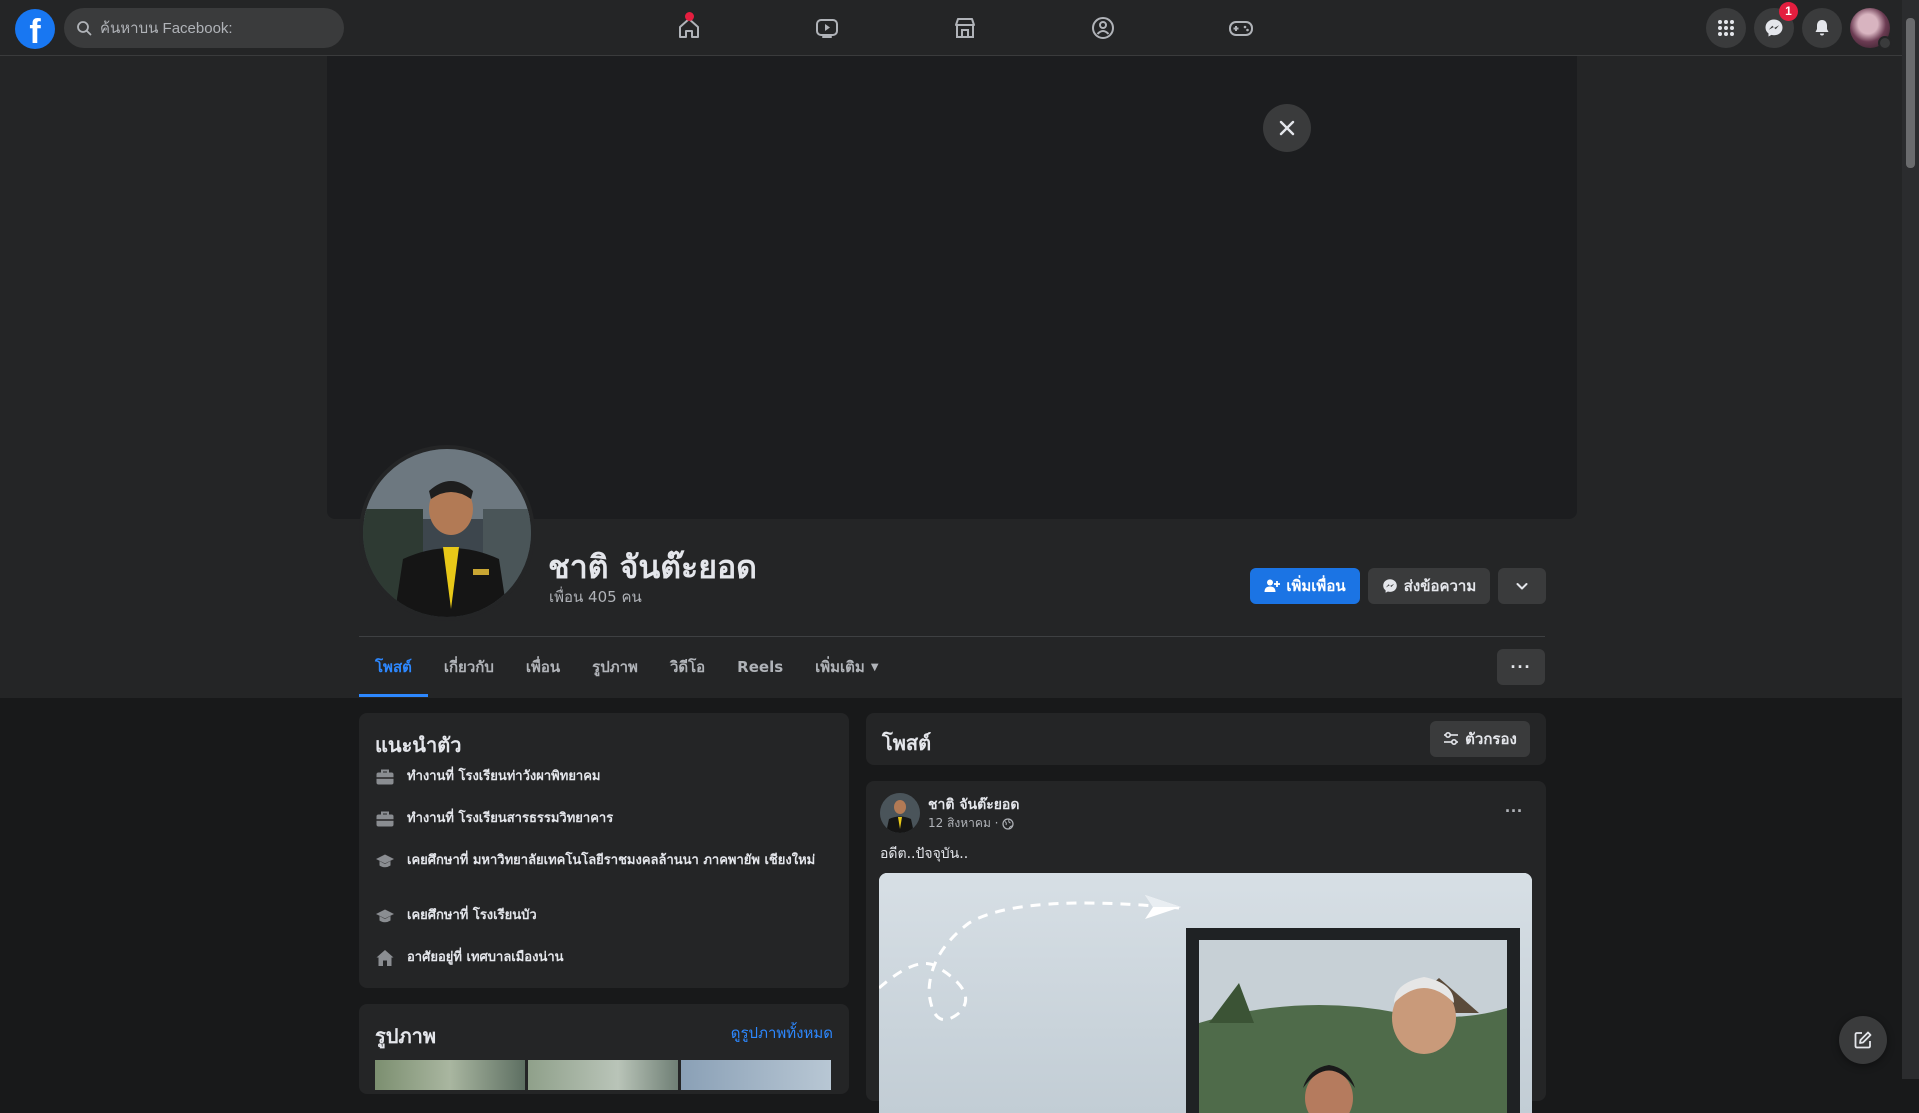 Image resolution: width=1919 pixels, height=1113 pixels. I want to click on main-nav, so click(965, 28).